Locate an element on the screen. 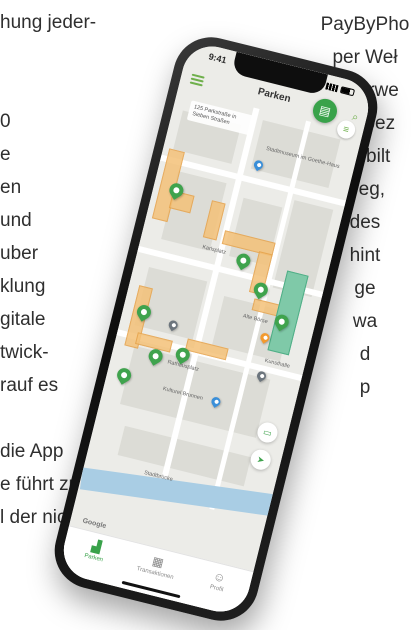  text-line: 0 is located at coordinates (5, 121).